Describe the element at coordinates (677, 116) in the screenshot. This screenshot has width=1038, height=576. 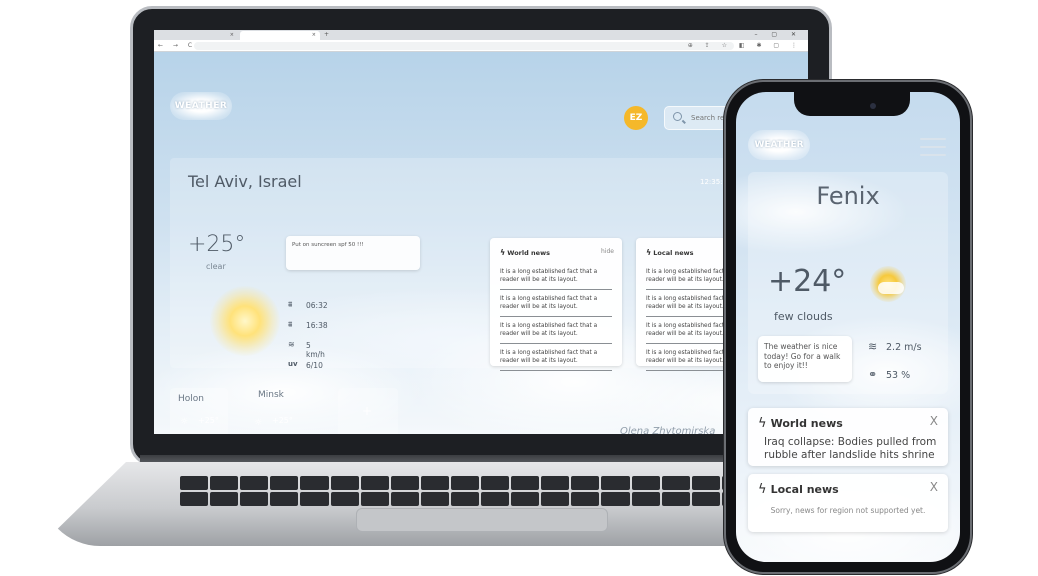
I see `search-icon` at that location.